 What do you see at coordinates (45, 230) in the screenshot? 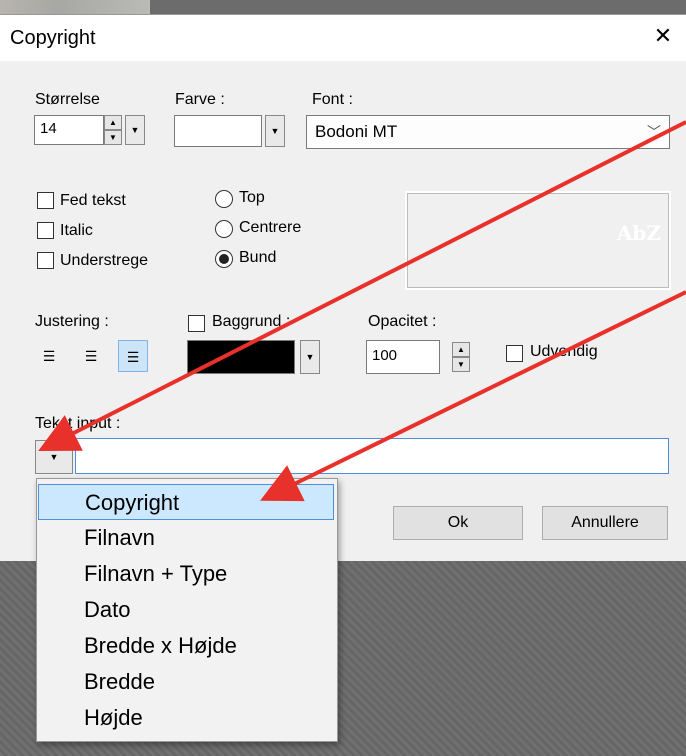
I see `italic-checkbox` at bounding box center [45, 230].